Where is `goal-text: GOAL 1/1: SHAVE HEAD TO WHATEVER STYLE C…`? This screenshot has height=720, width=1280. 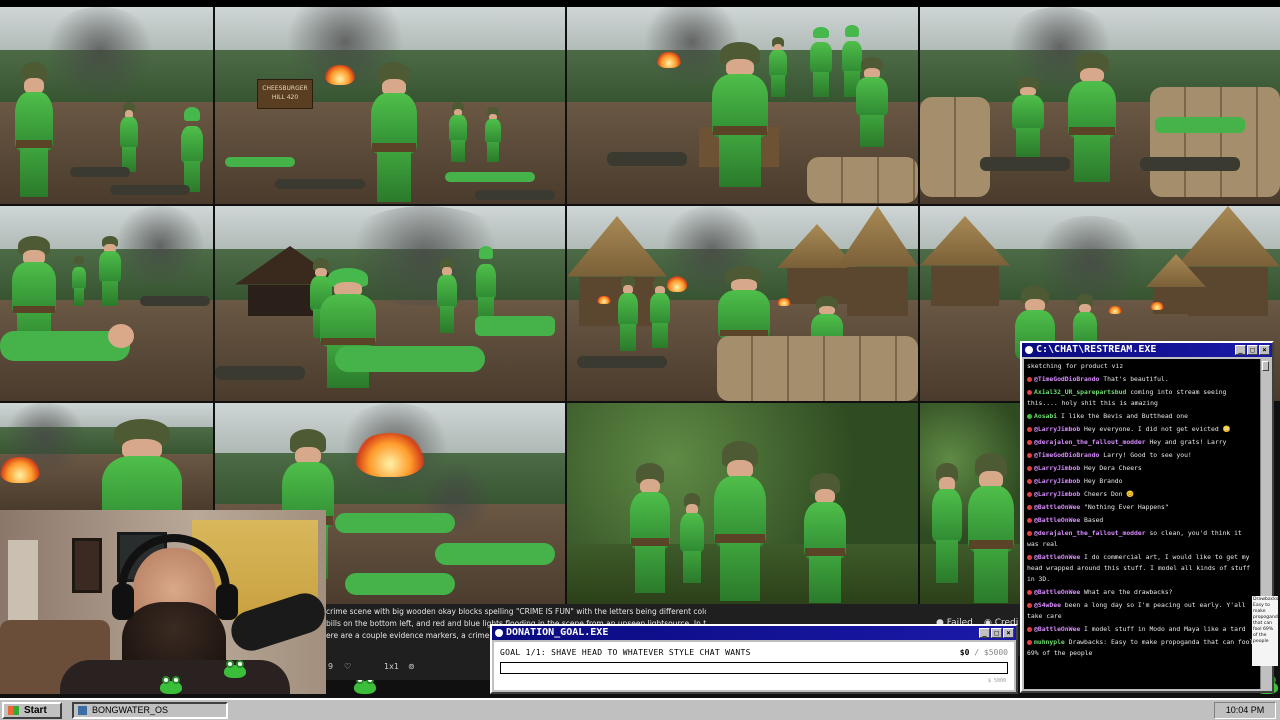 goal-text: GOAL 1/1: SHAVE HEAD TO WHATEVER STYLE C… is located at coordinates (625, 652).